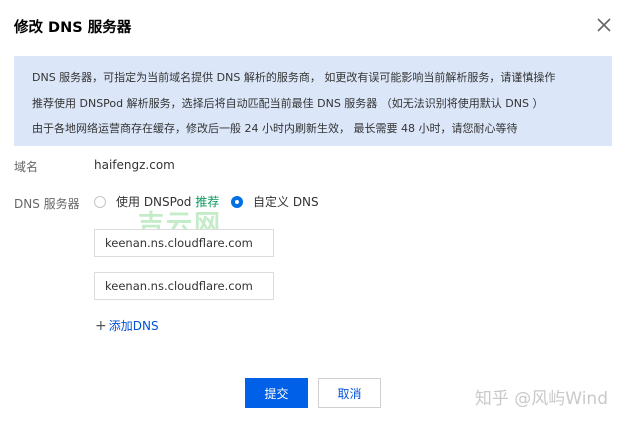 The image size is (625, 423). I want to click on cancel-button: 取消, so click(349, 393).